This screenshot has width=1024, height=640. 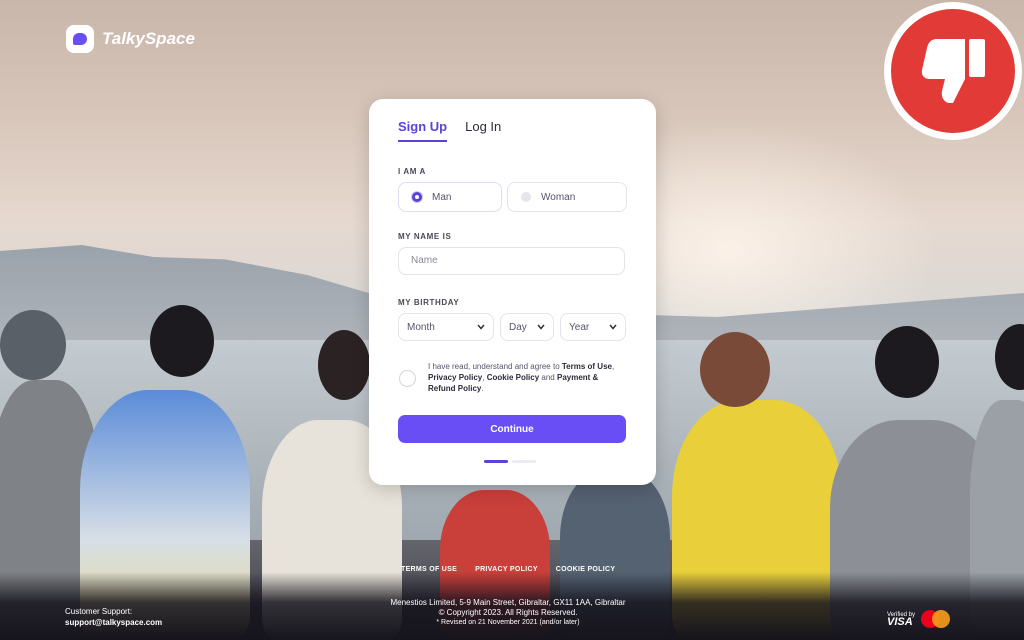 I want to click on year-select: Year, so click(x=593, y=327).